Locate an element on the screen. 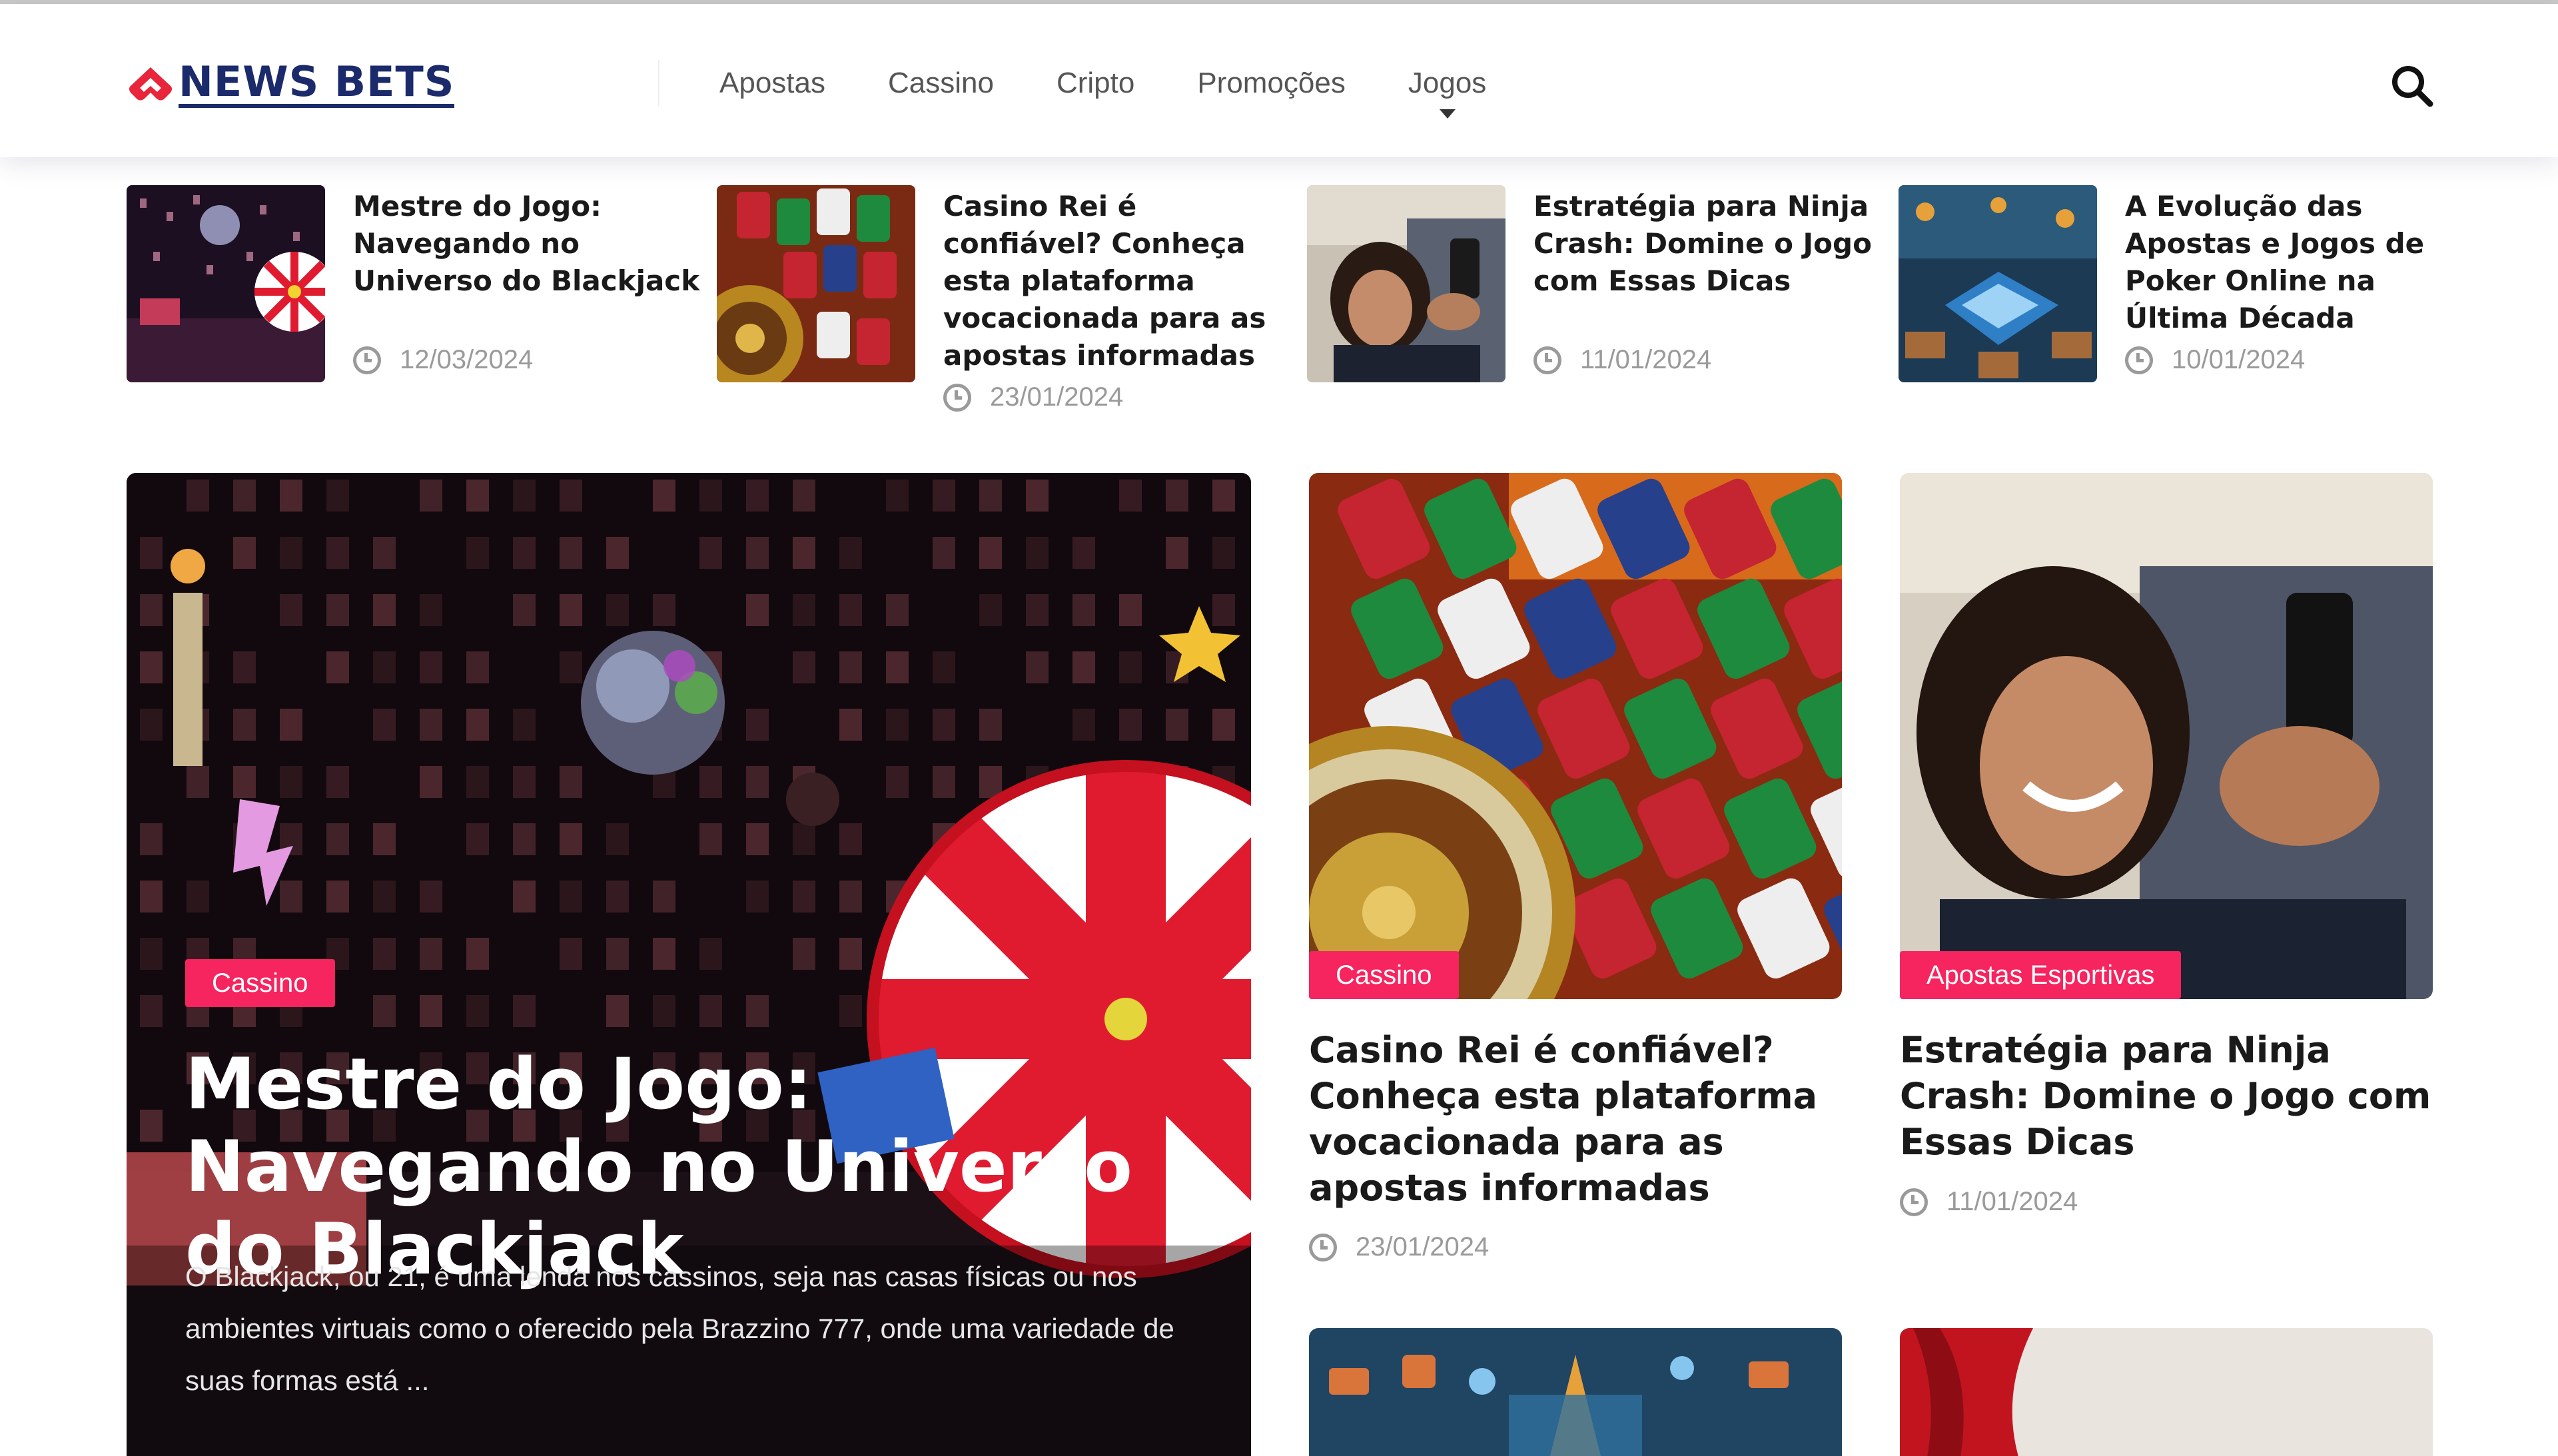 This screenshot has width=2558, height=1456. casino-chips-thumbnail-image is located at coordinates (816, 283).